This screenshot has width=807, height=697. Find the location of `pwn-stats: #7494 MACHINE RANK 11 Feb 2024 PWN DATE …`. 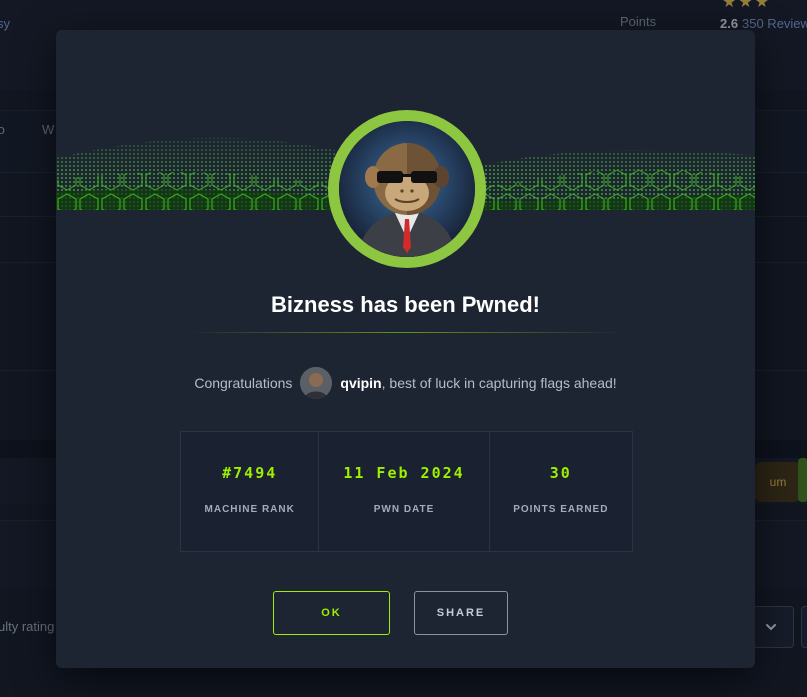

pwn-stats: #7494 MACHINE RANK 11 Feb 2024 PWN DATE … is located at coordinates (406, 491).